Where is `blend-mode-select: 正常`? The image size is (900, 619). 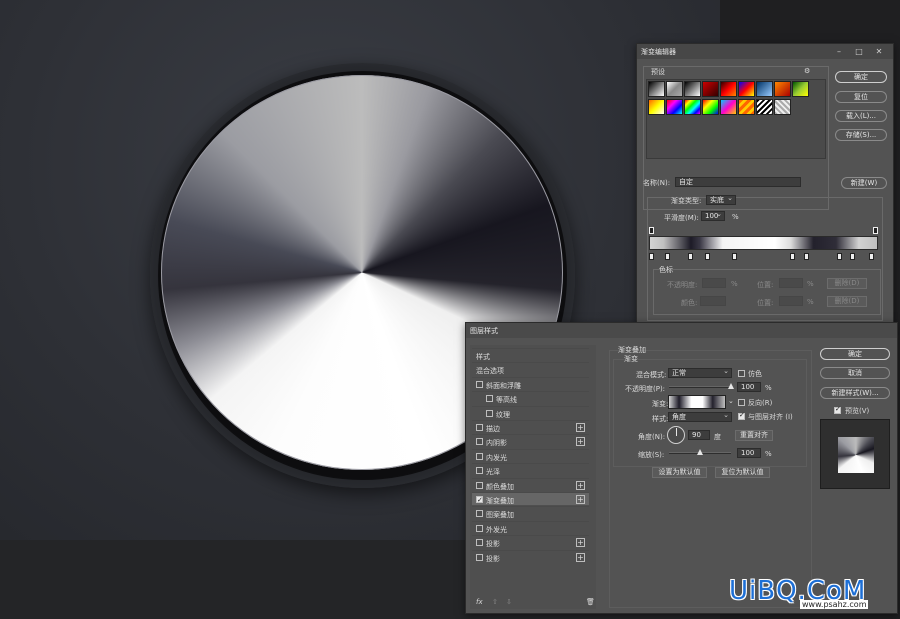 blend-mode-select: 正常 is located at coordinates (700, 372).